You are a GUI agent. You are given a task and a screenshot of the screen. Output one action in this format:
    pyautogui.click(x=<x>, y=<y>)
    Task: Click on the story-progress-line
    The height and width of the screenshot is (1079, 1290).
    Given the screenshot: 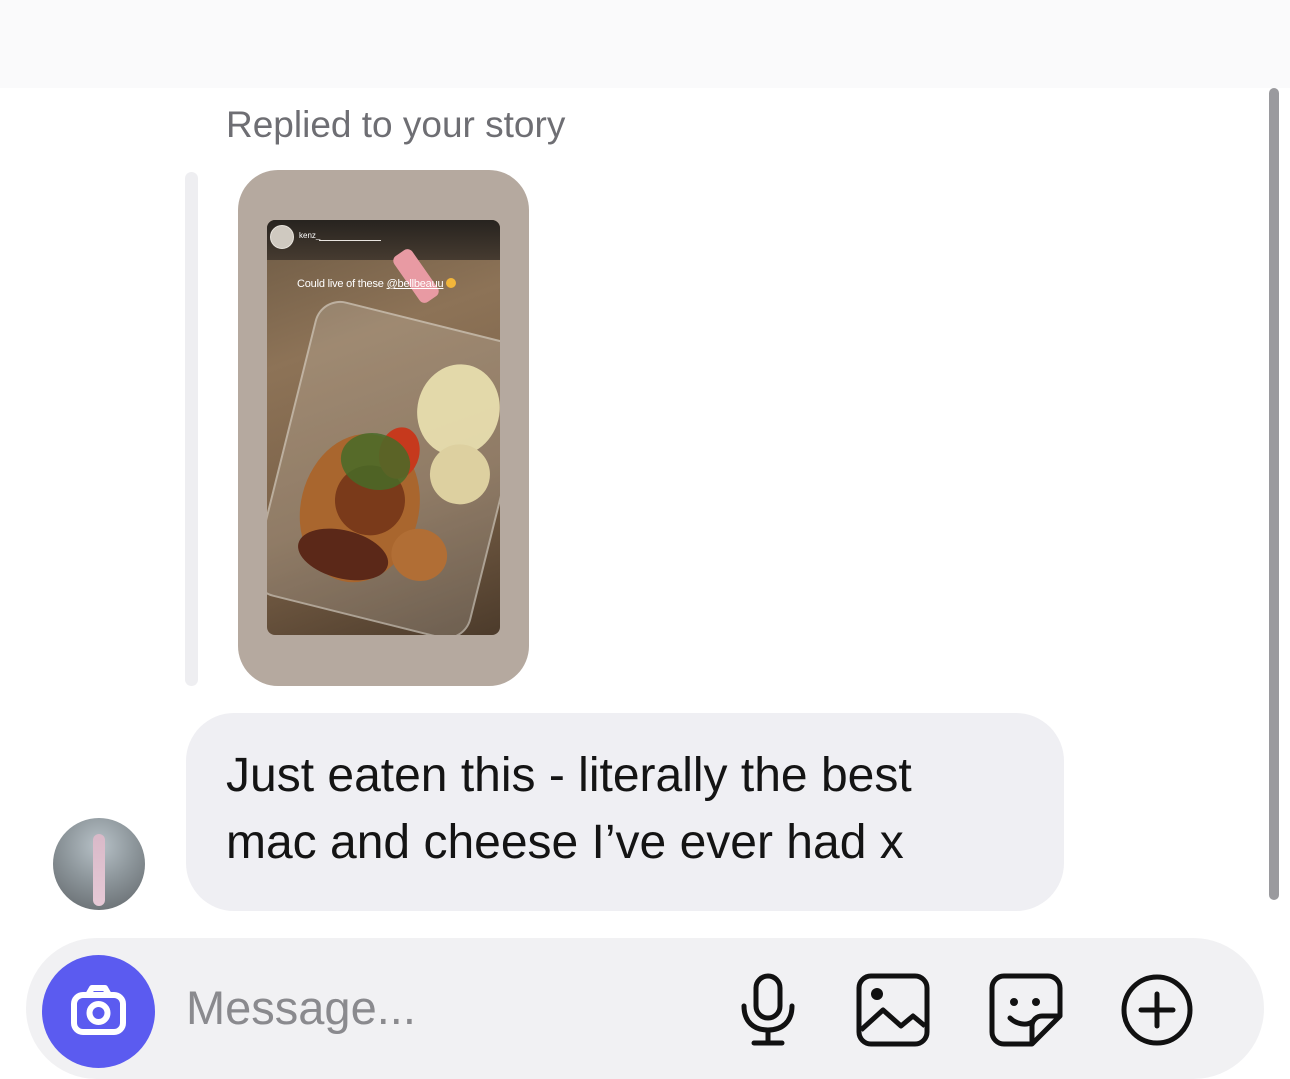 What is the action you would take?
    pyautogui.click(x=350, y=240)
    